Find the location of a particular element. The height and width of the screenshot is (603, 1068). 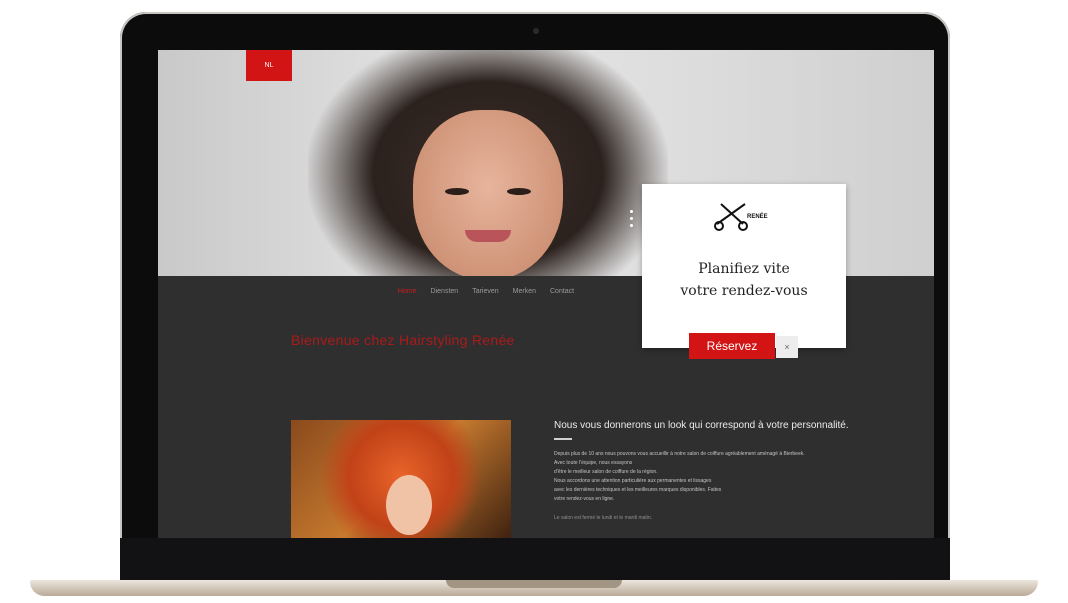

popup-title-line: Planifiez vite is located at coordinates (744, 269).